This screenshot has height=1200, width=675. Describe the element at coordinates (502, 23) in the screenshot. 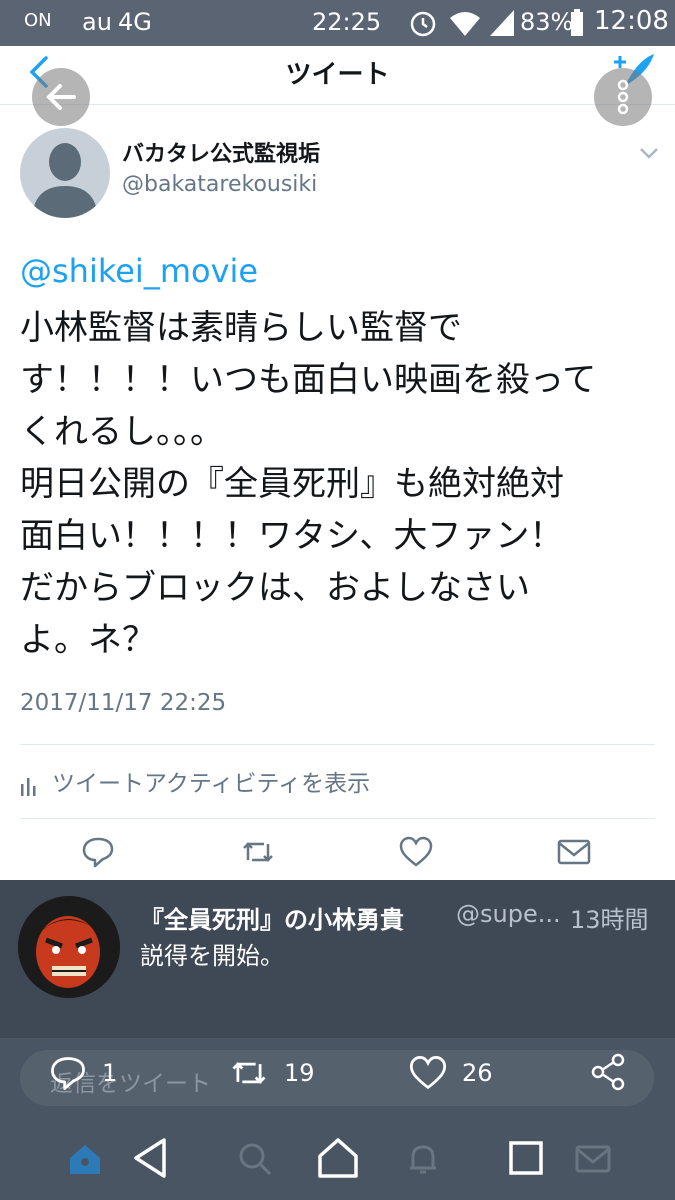

I see `signal-icon` at that location.